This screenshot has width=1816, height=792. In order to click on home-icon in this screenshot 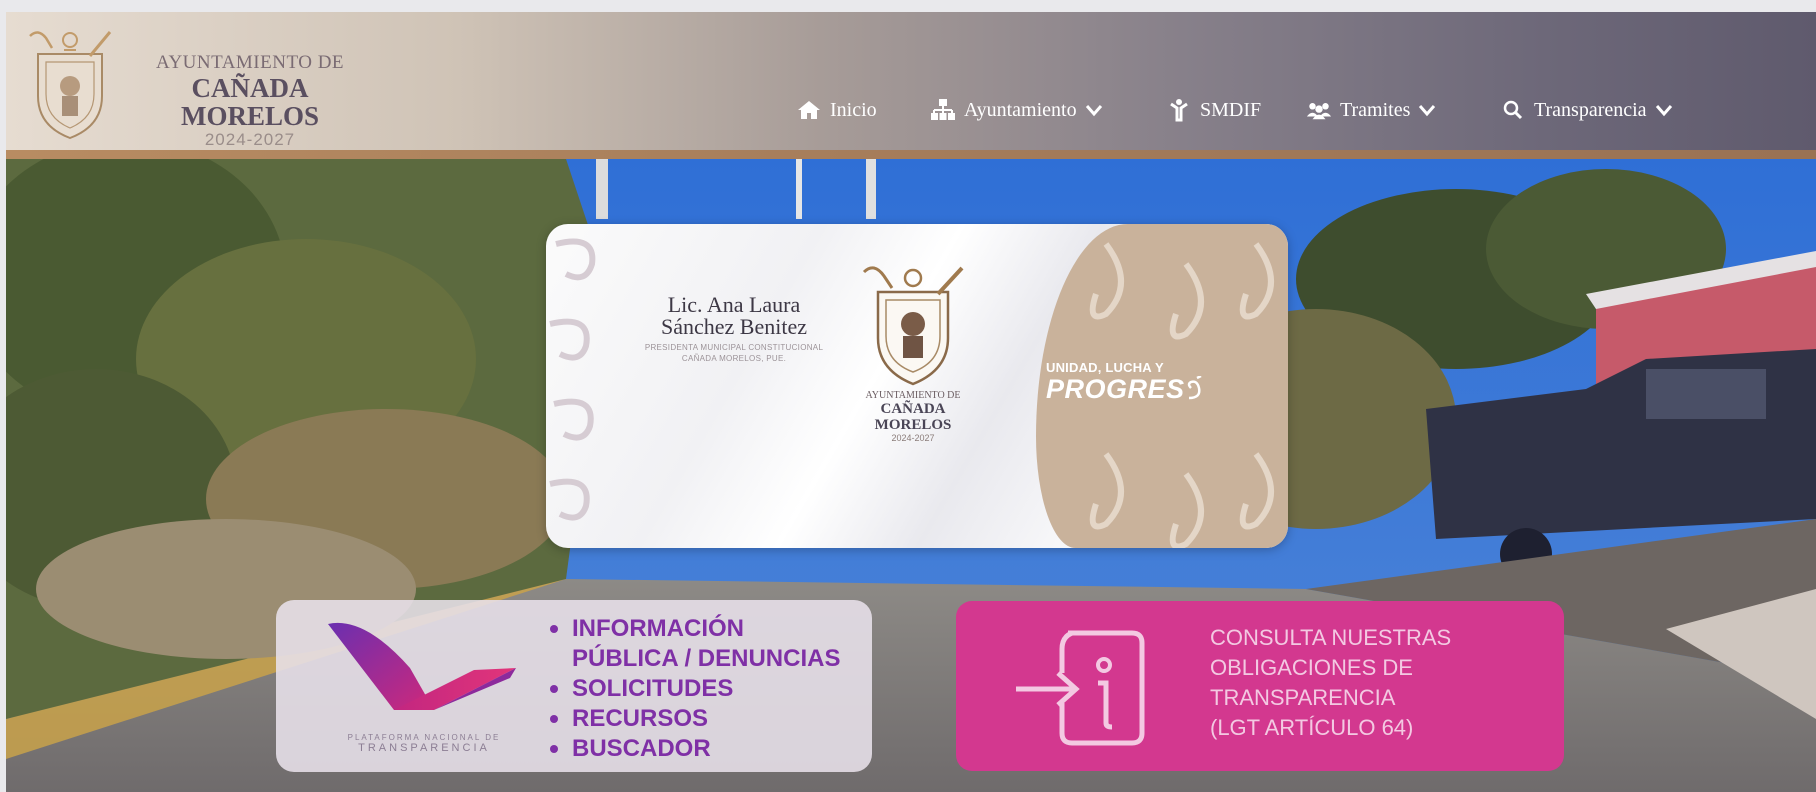, I will do `click(809, 110)`.